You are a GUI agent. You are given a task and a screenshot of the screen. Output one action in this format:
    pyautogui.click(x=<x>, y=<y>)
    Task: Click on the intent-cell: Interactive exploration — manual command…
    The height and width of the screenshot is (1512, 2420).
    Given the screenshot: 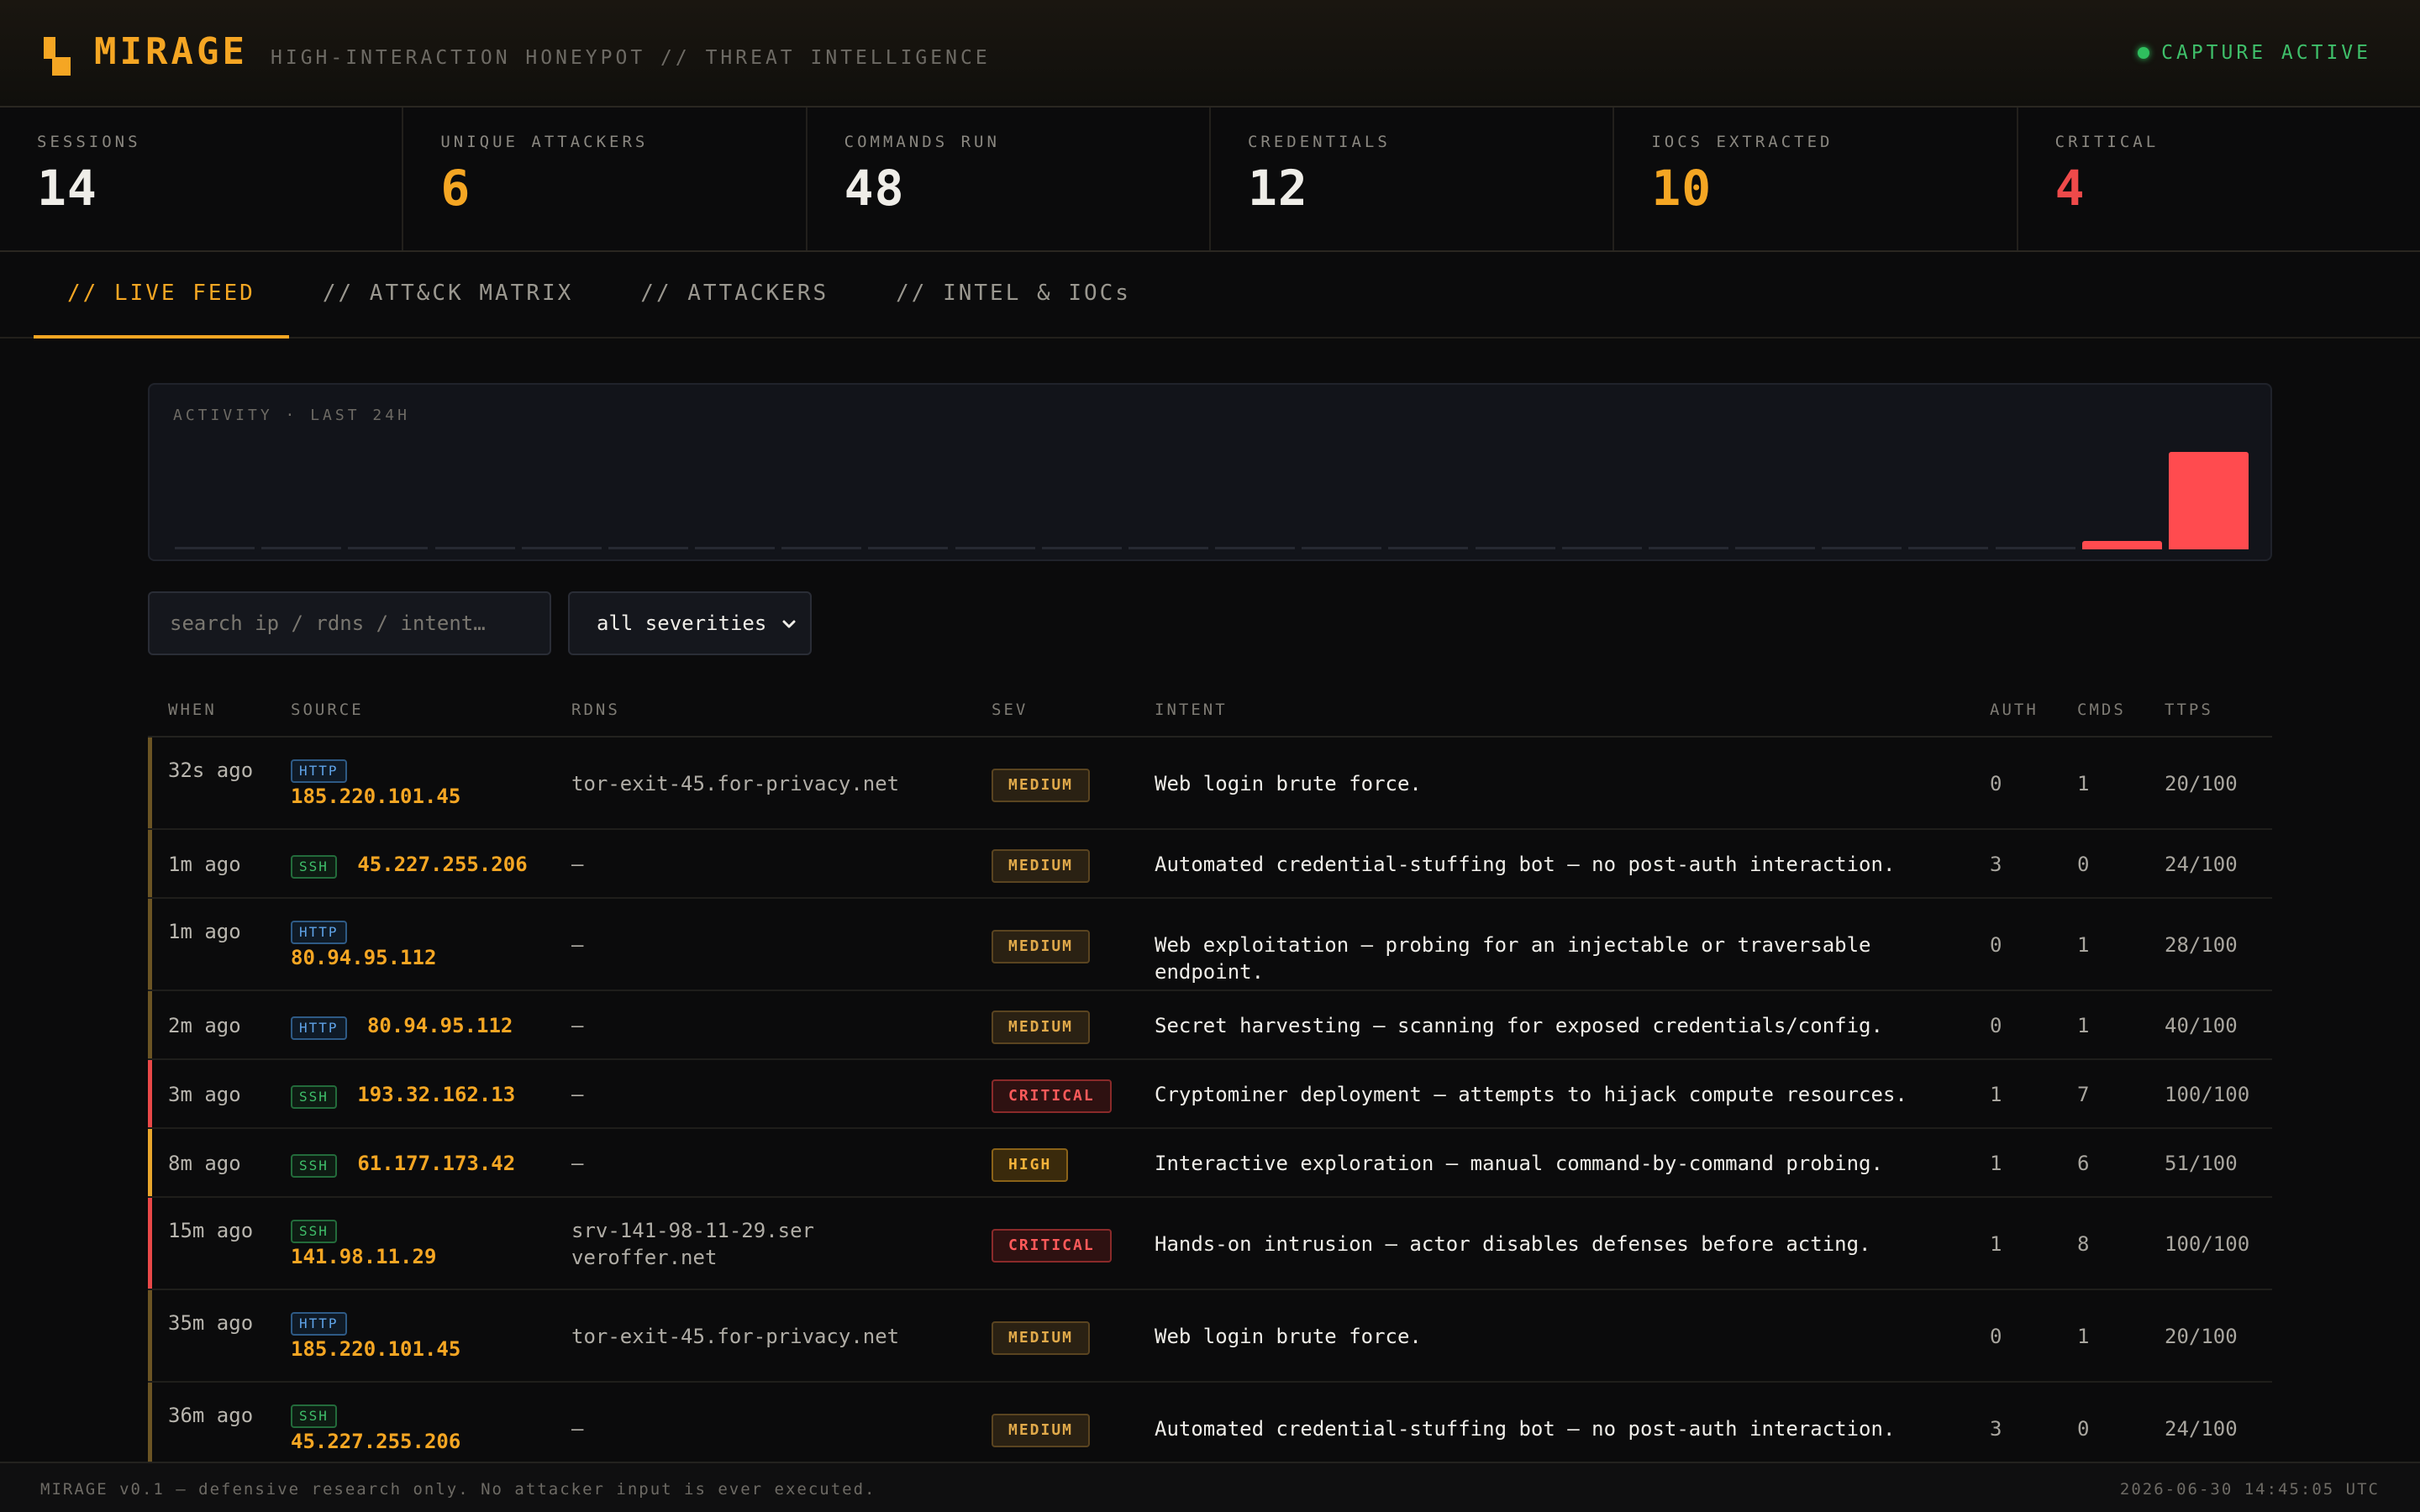 What is the action you would take?
    pyautogui.click(x=1519, y=1163)
    